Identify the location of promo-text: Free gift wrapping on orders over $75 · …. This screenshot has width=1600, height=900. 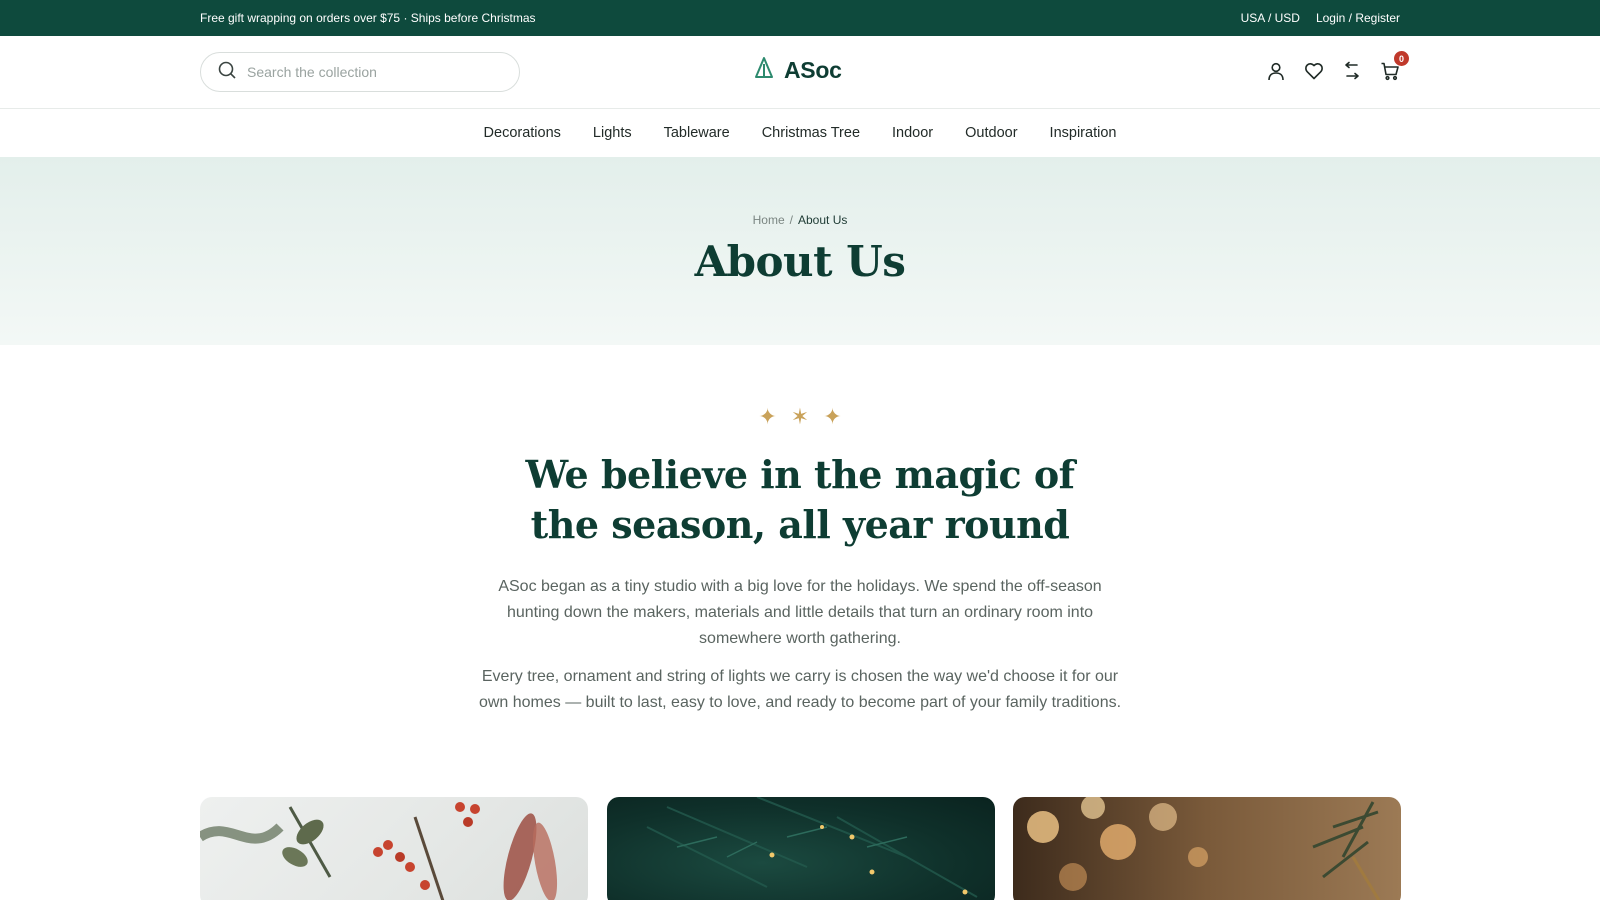
(368, 18).